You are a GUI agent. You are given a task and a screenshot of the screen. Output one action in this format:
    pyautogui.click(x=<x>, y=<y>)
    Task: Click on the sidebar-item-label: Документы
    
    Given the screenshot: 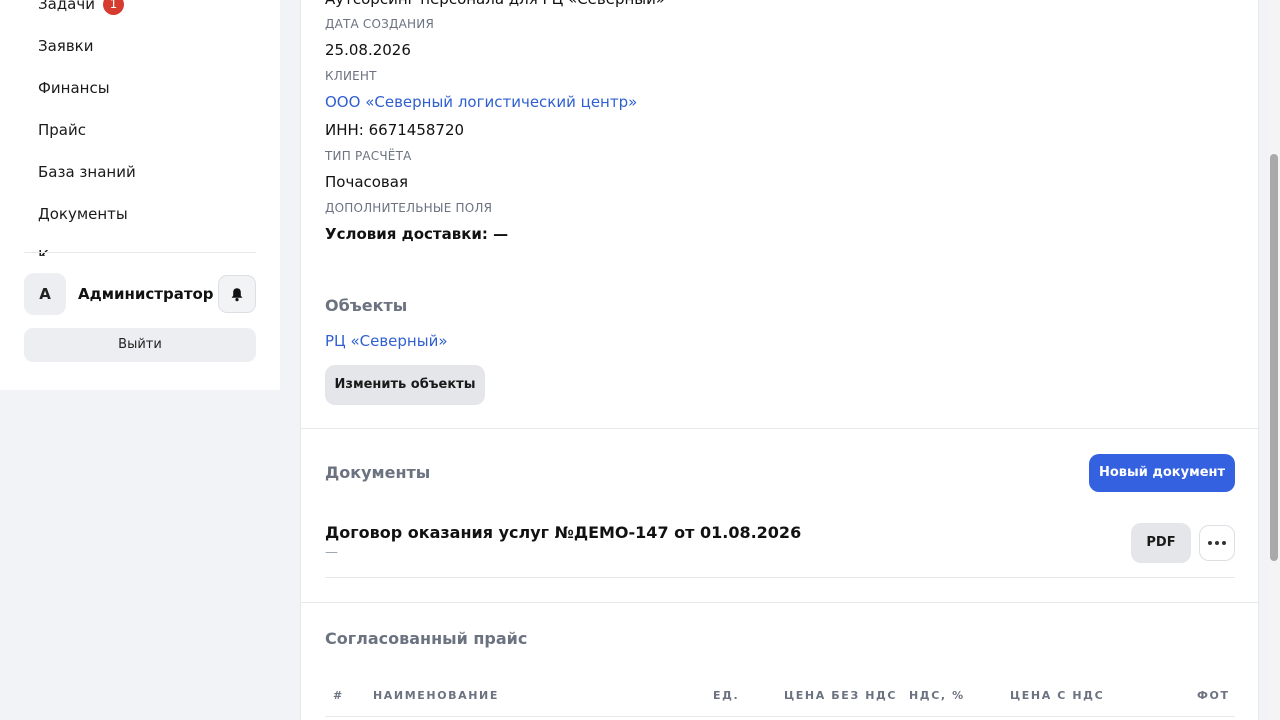 What is the action you would take?
    pyautogui.click(x=83, y=214)
    